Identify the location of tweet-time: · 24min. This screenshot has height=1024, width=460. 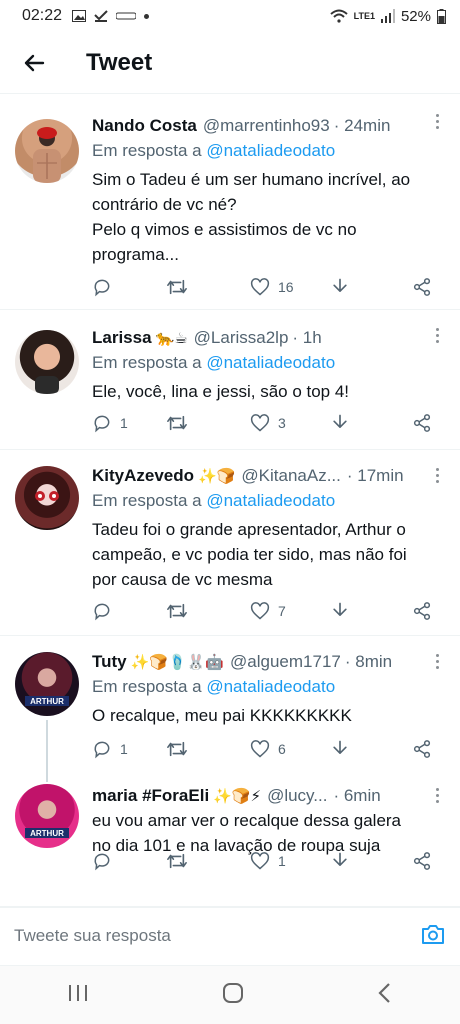
(362, 125).